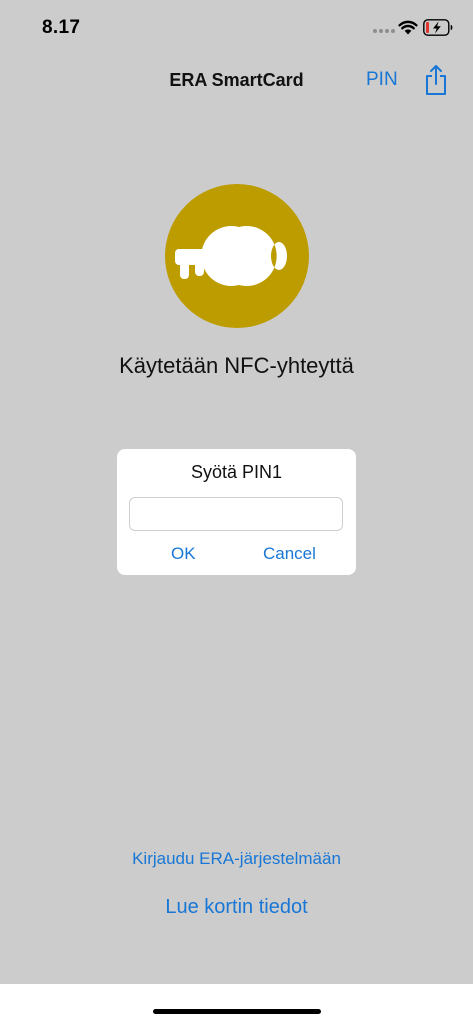 The image size is (473, 1024). What do you see at coordinates (231, 256) in the screenshot?
I see `key-icon` at bounding box center [231, 256].